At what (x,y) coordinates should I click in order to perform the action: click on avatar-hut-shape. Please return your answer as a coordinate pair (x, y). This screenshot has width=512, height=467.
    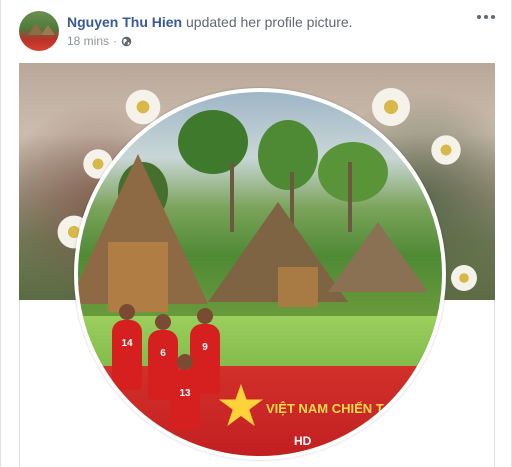
    Looking at the image, I should click on (48, 30).